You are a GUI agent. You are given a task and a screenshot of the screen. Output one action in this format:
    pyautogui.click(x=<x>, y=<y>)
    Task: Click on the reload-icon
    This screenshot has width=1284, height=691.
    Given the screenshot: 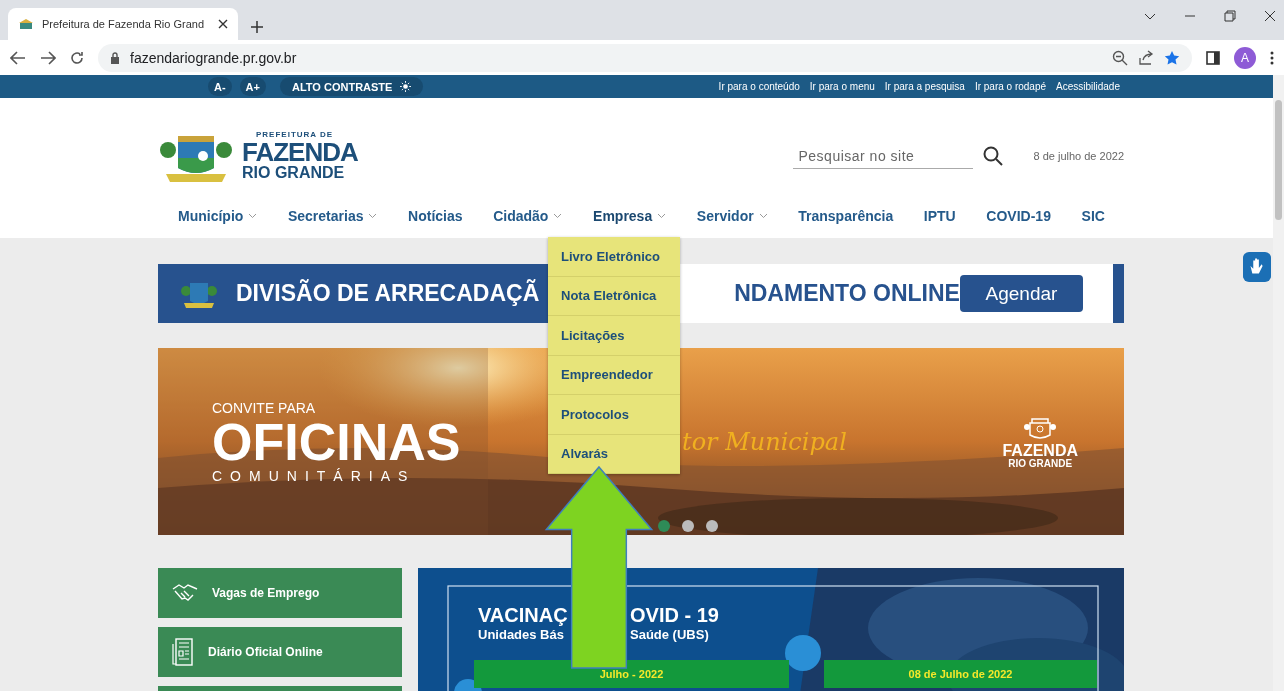 What is the action you would take?
    pyautogui.click(x=77, y=57)
    